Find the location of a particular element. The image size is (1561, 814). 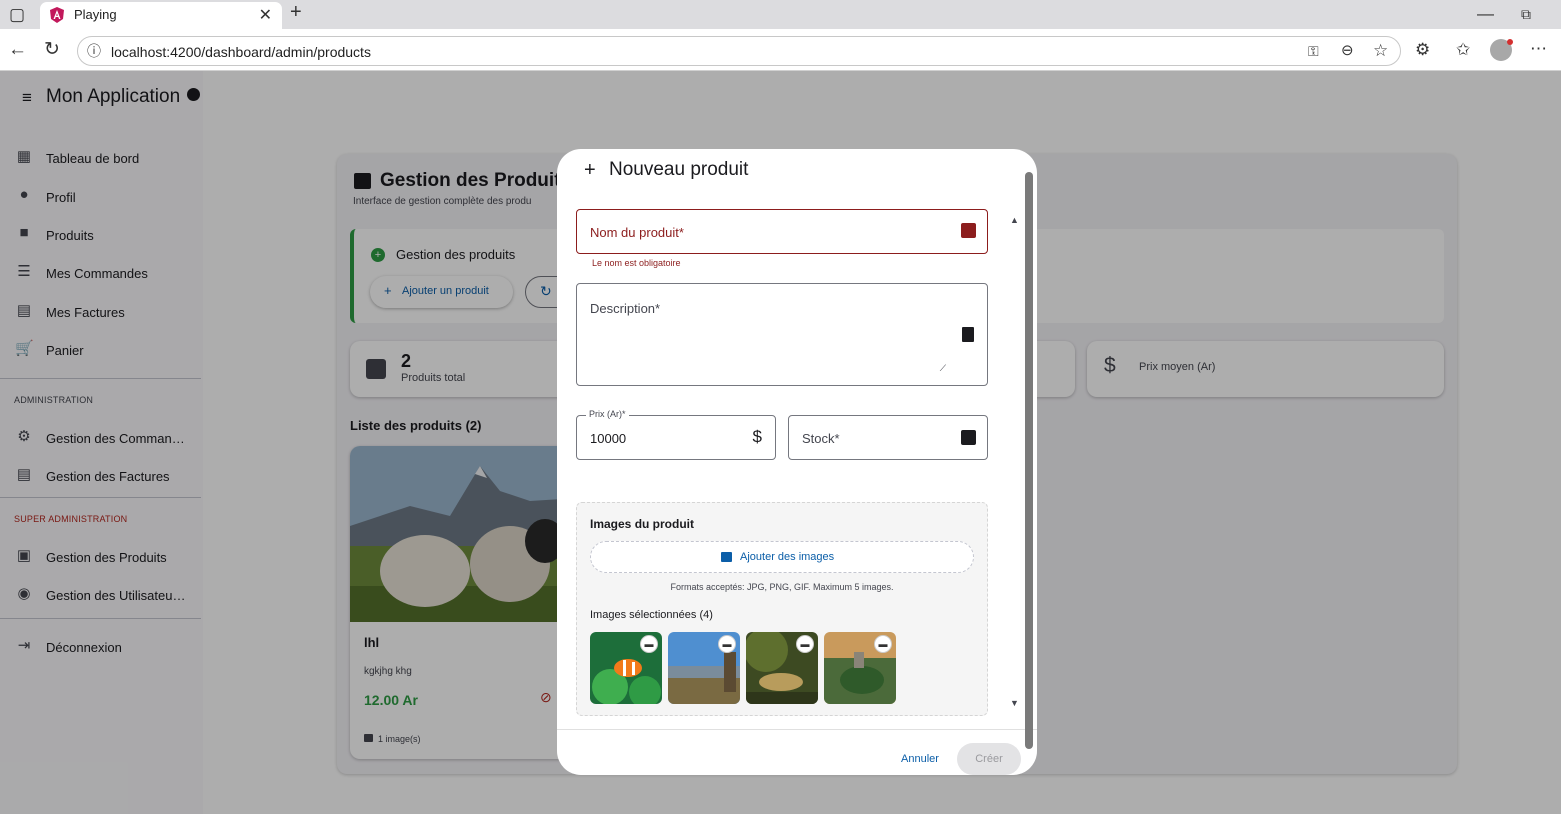

price-label: Prix (Ar)* is located at coordinates (607, 414).